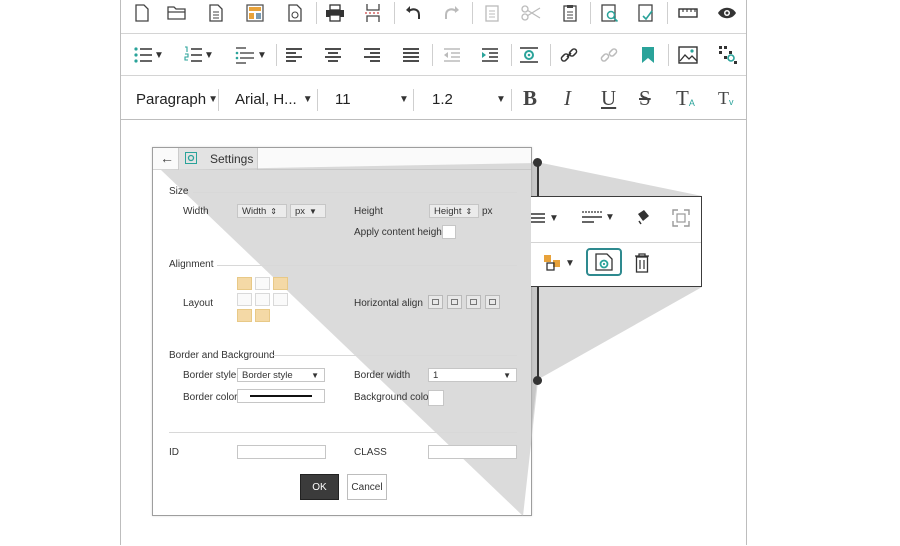 Image resolution: width=900 pixels, height=546 pixels. I want to click on border-section-title: Border and Background, so click(222, 355).